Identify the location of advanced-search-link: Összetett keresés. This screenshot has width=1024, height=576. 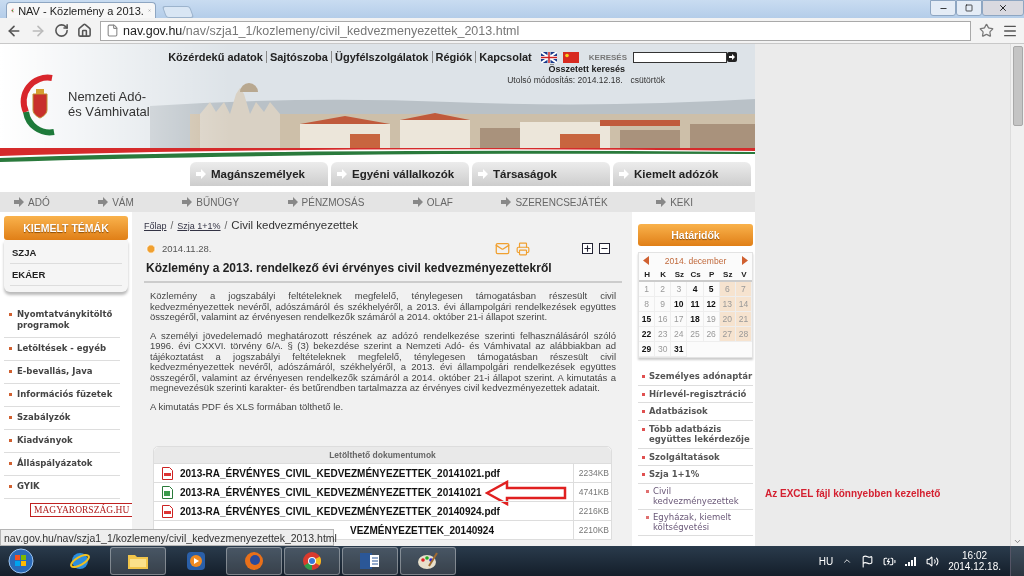
(586, 69).